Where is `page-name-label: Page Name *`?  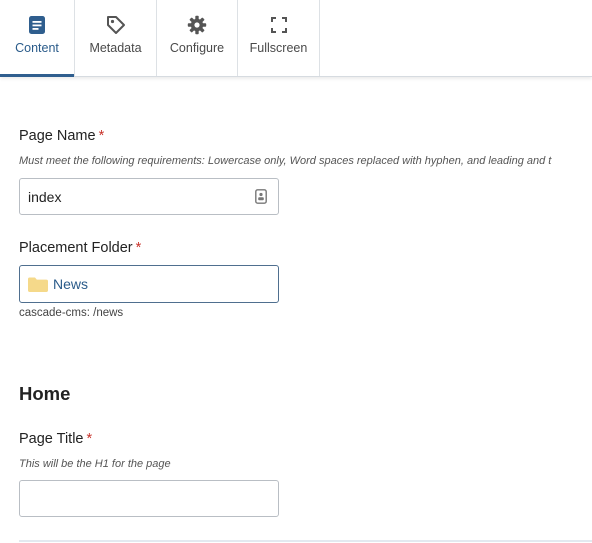 page-name-label: Page Name * is located at coordinates (61, 136).